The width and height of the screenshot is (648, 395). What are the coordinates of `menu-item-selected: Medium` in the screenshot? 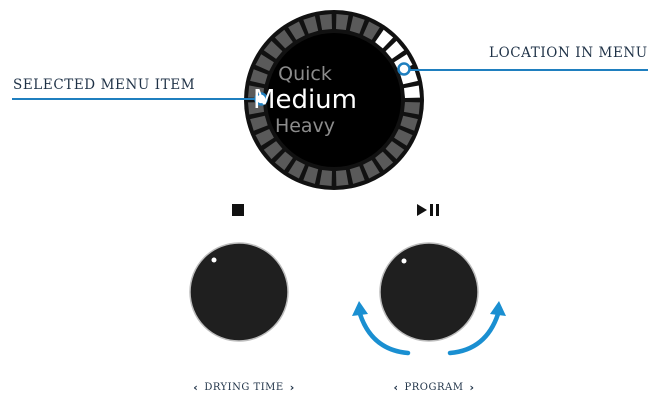 It's located at (305, 100).